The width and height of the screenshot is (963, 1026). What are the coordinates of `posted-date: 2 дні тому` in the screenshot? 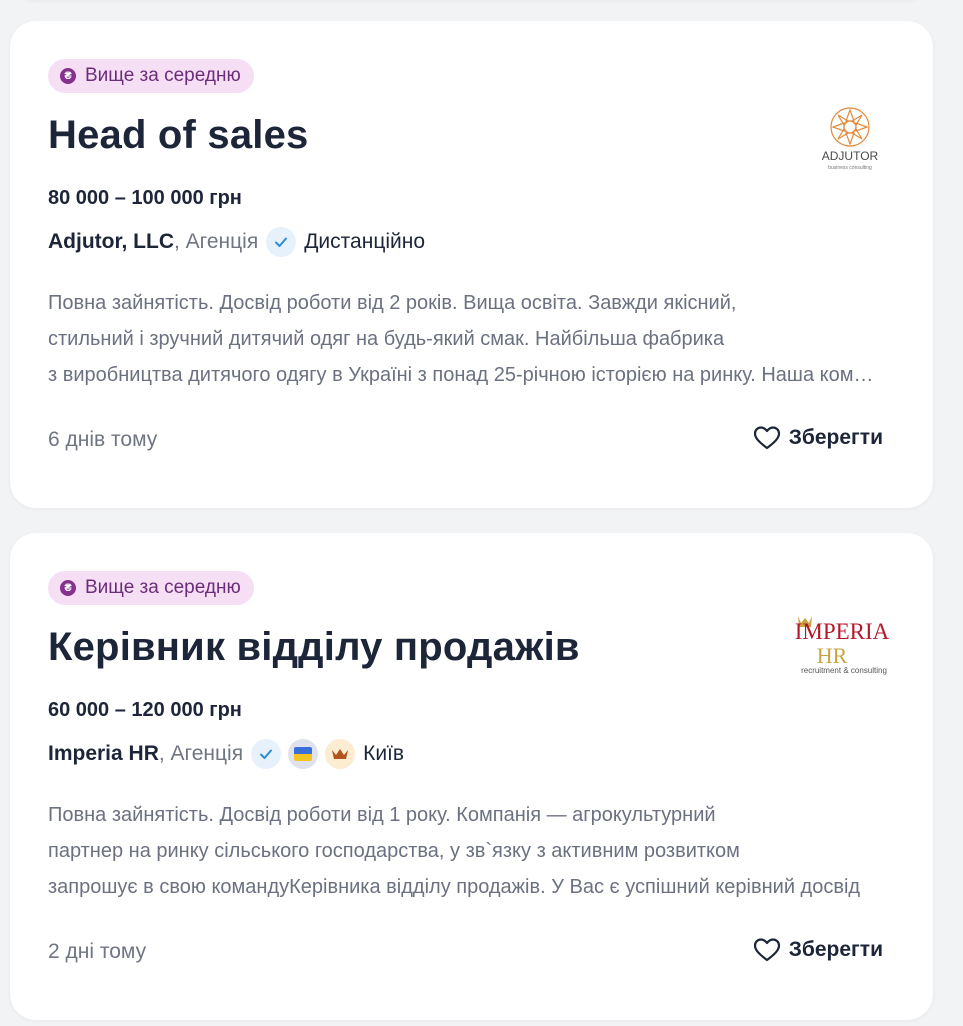 It's located at (97, 951).